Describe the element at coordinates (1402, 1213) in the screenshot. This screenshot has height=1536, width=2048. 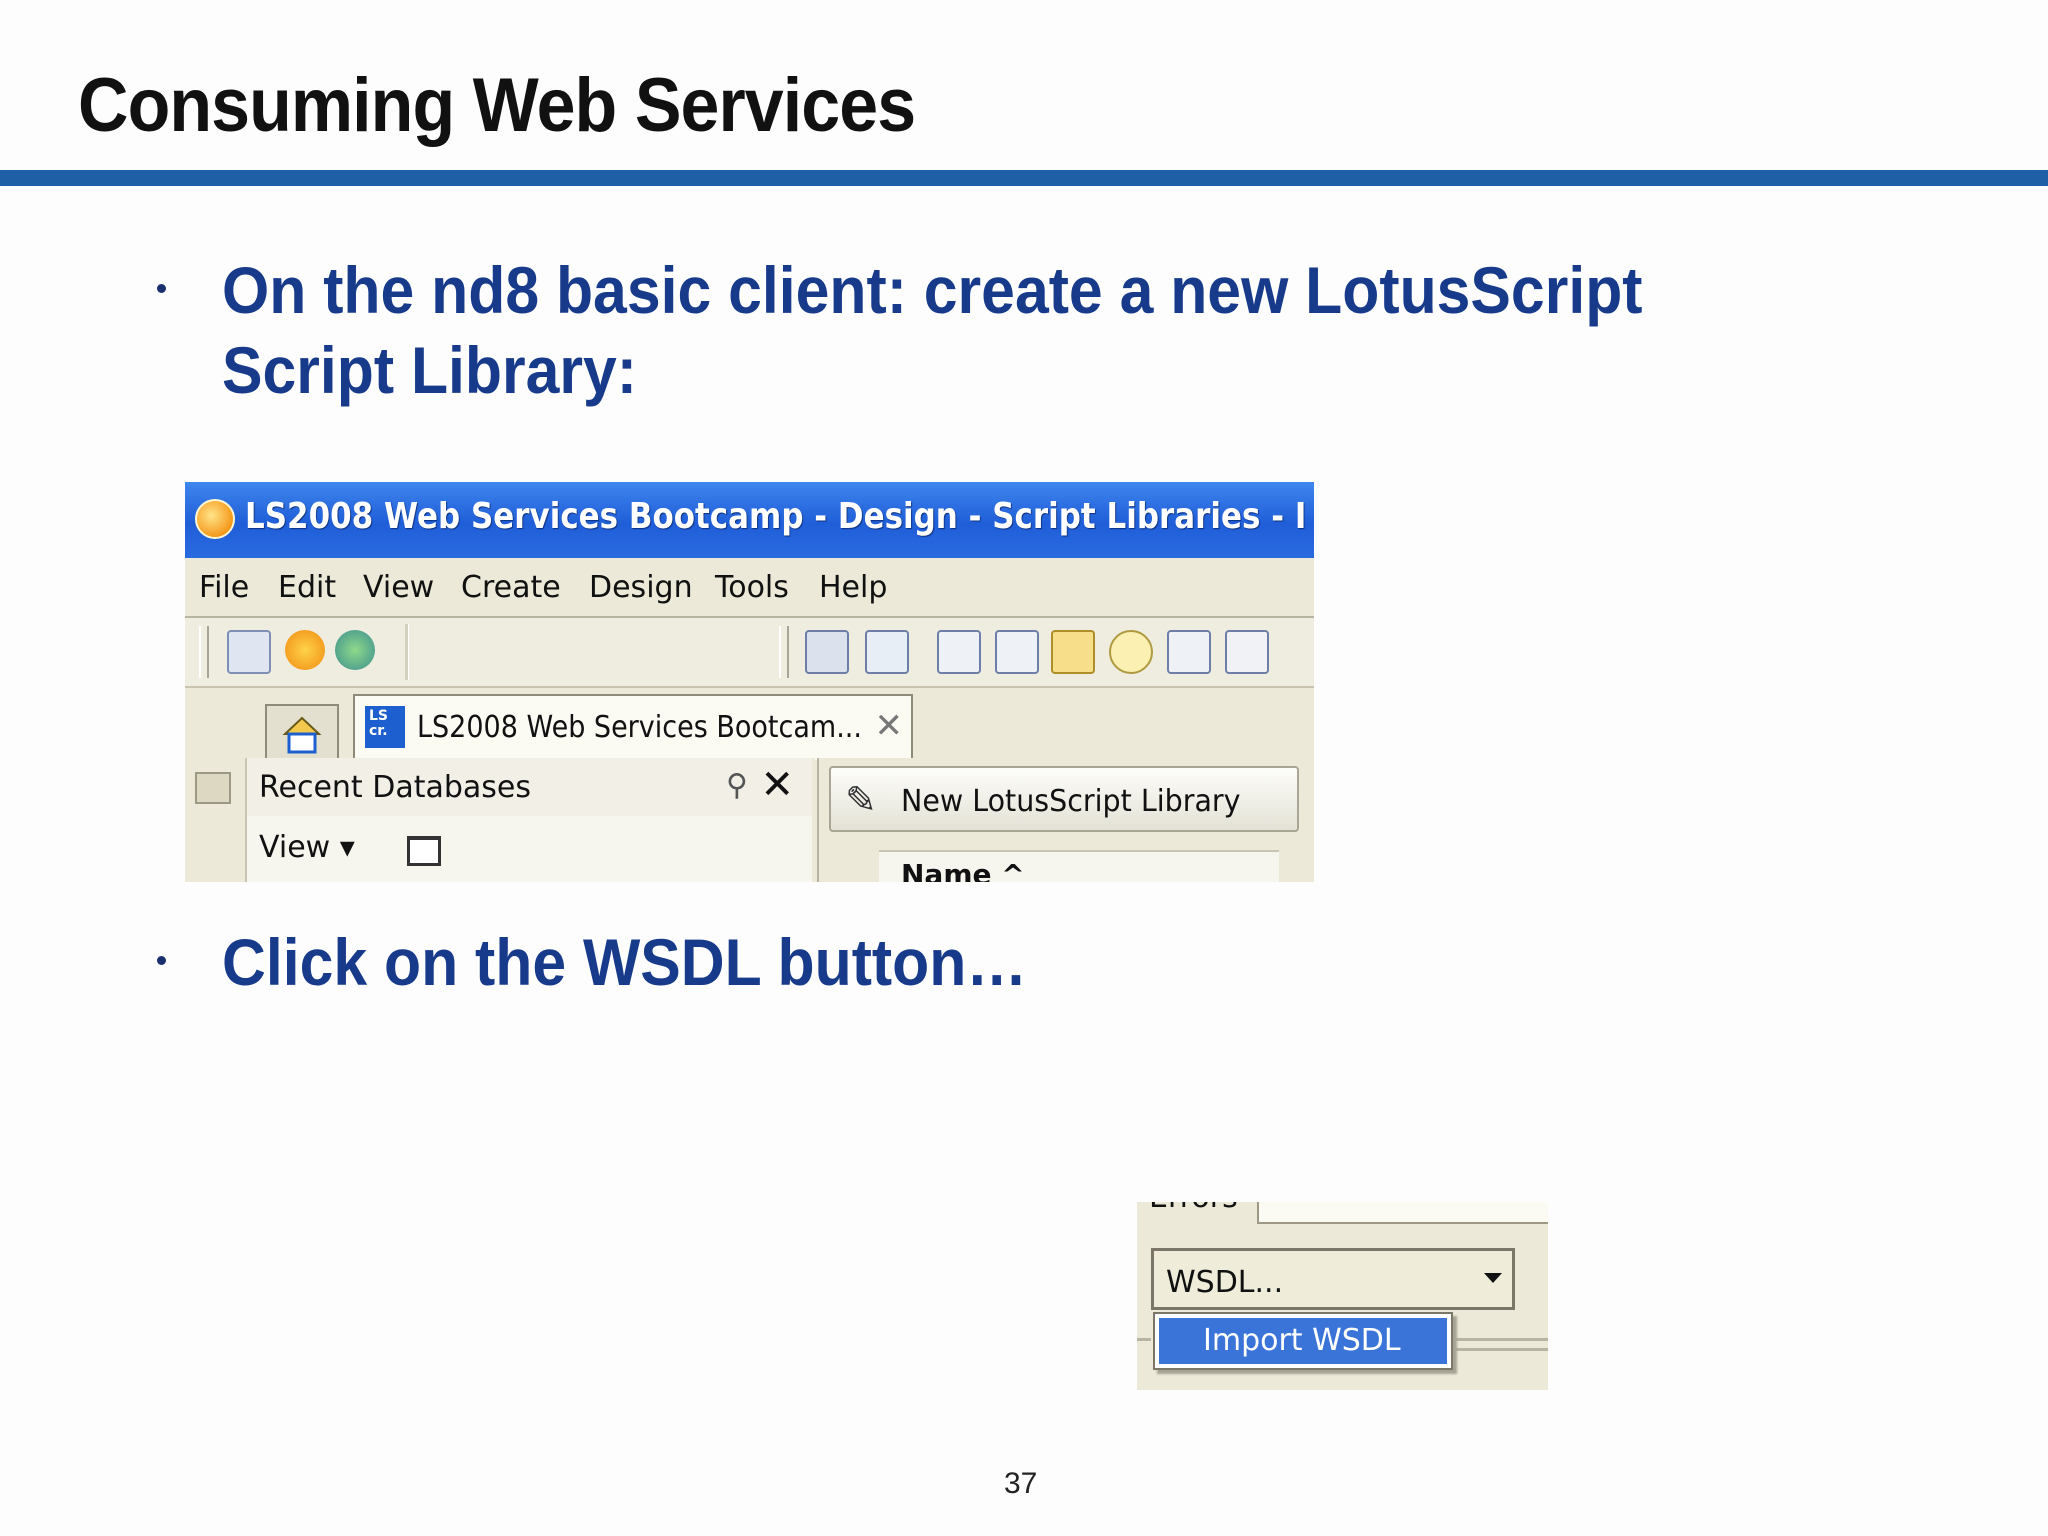
I see `tab-border` at that location.